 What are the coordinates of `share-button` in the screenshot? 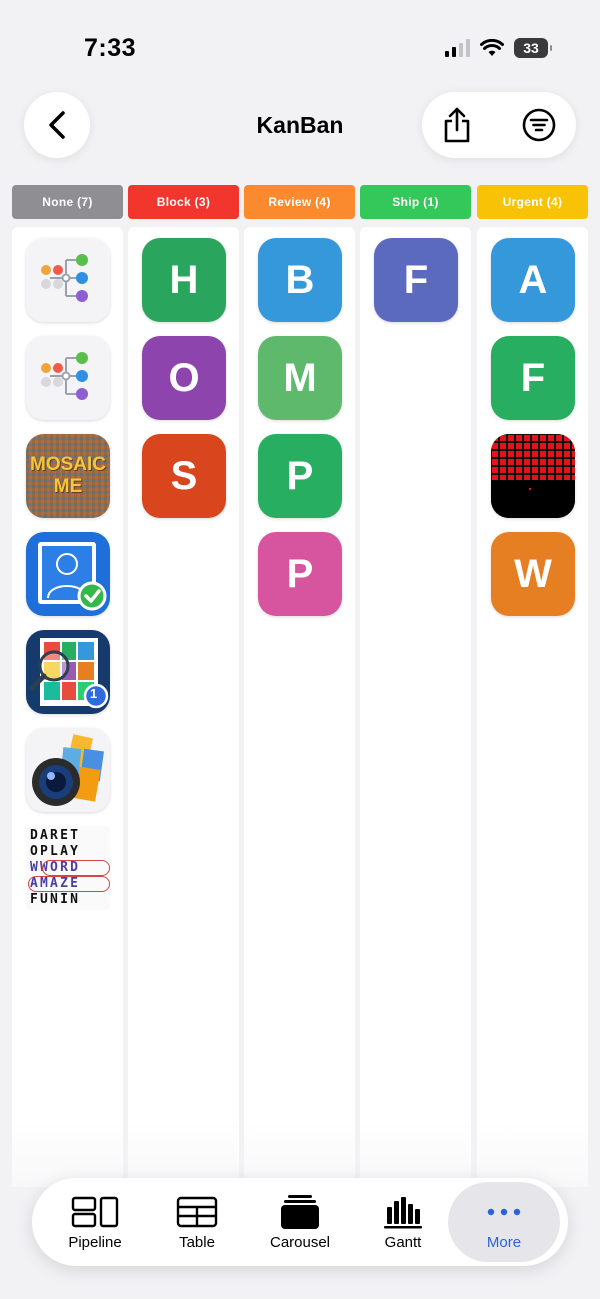 It's located at (457, 125).